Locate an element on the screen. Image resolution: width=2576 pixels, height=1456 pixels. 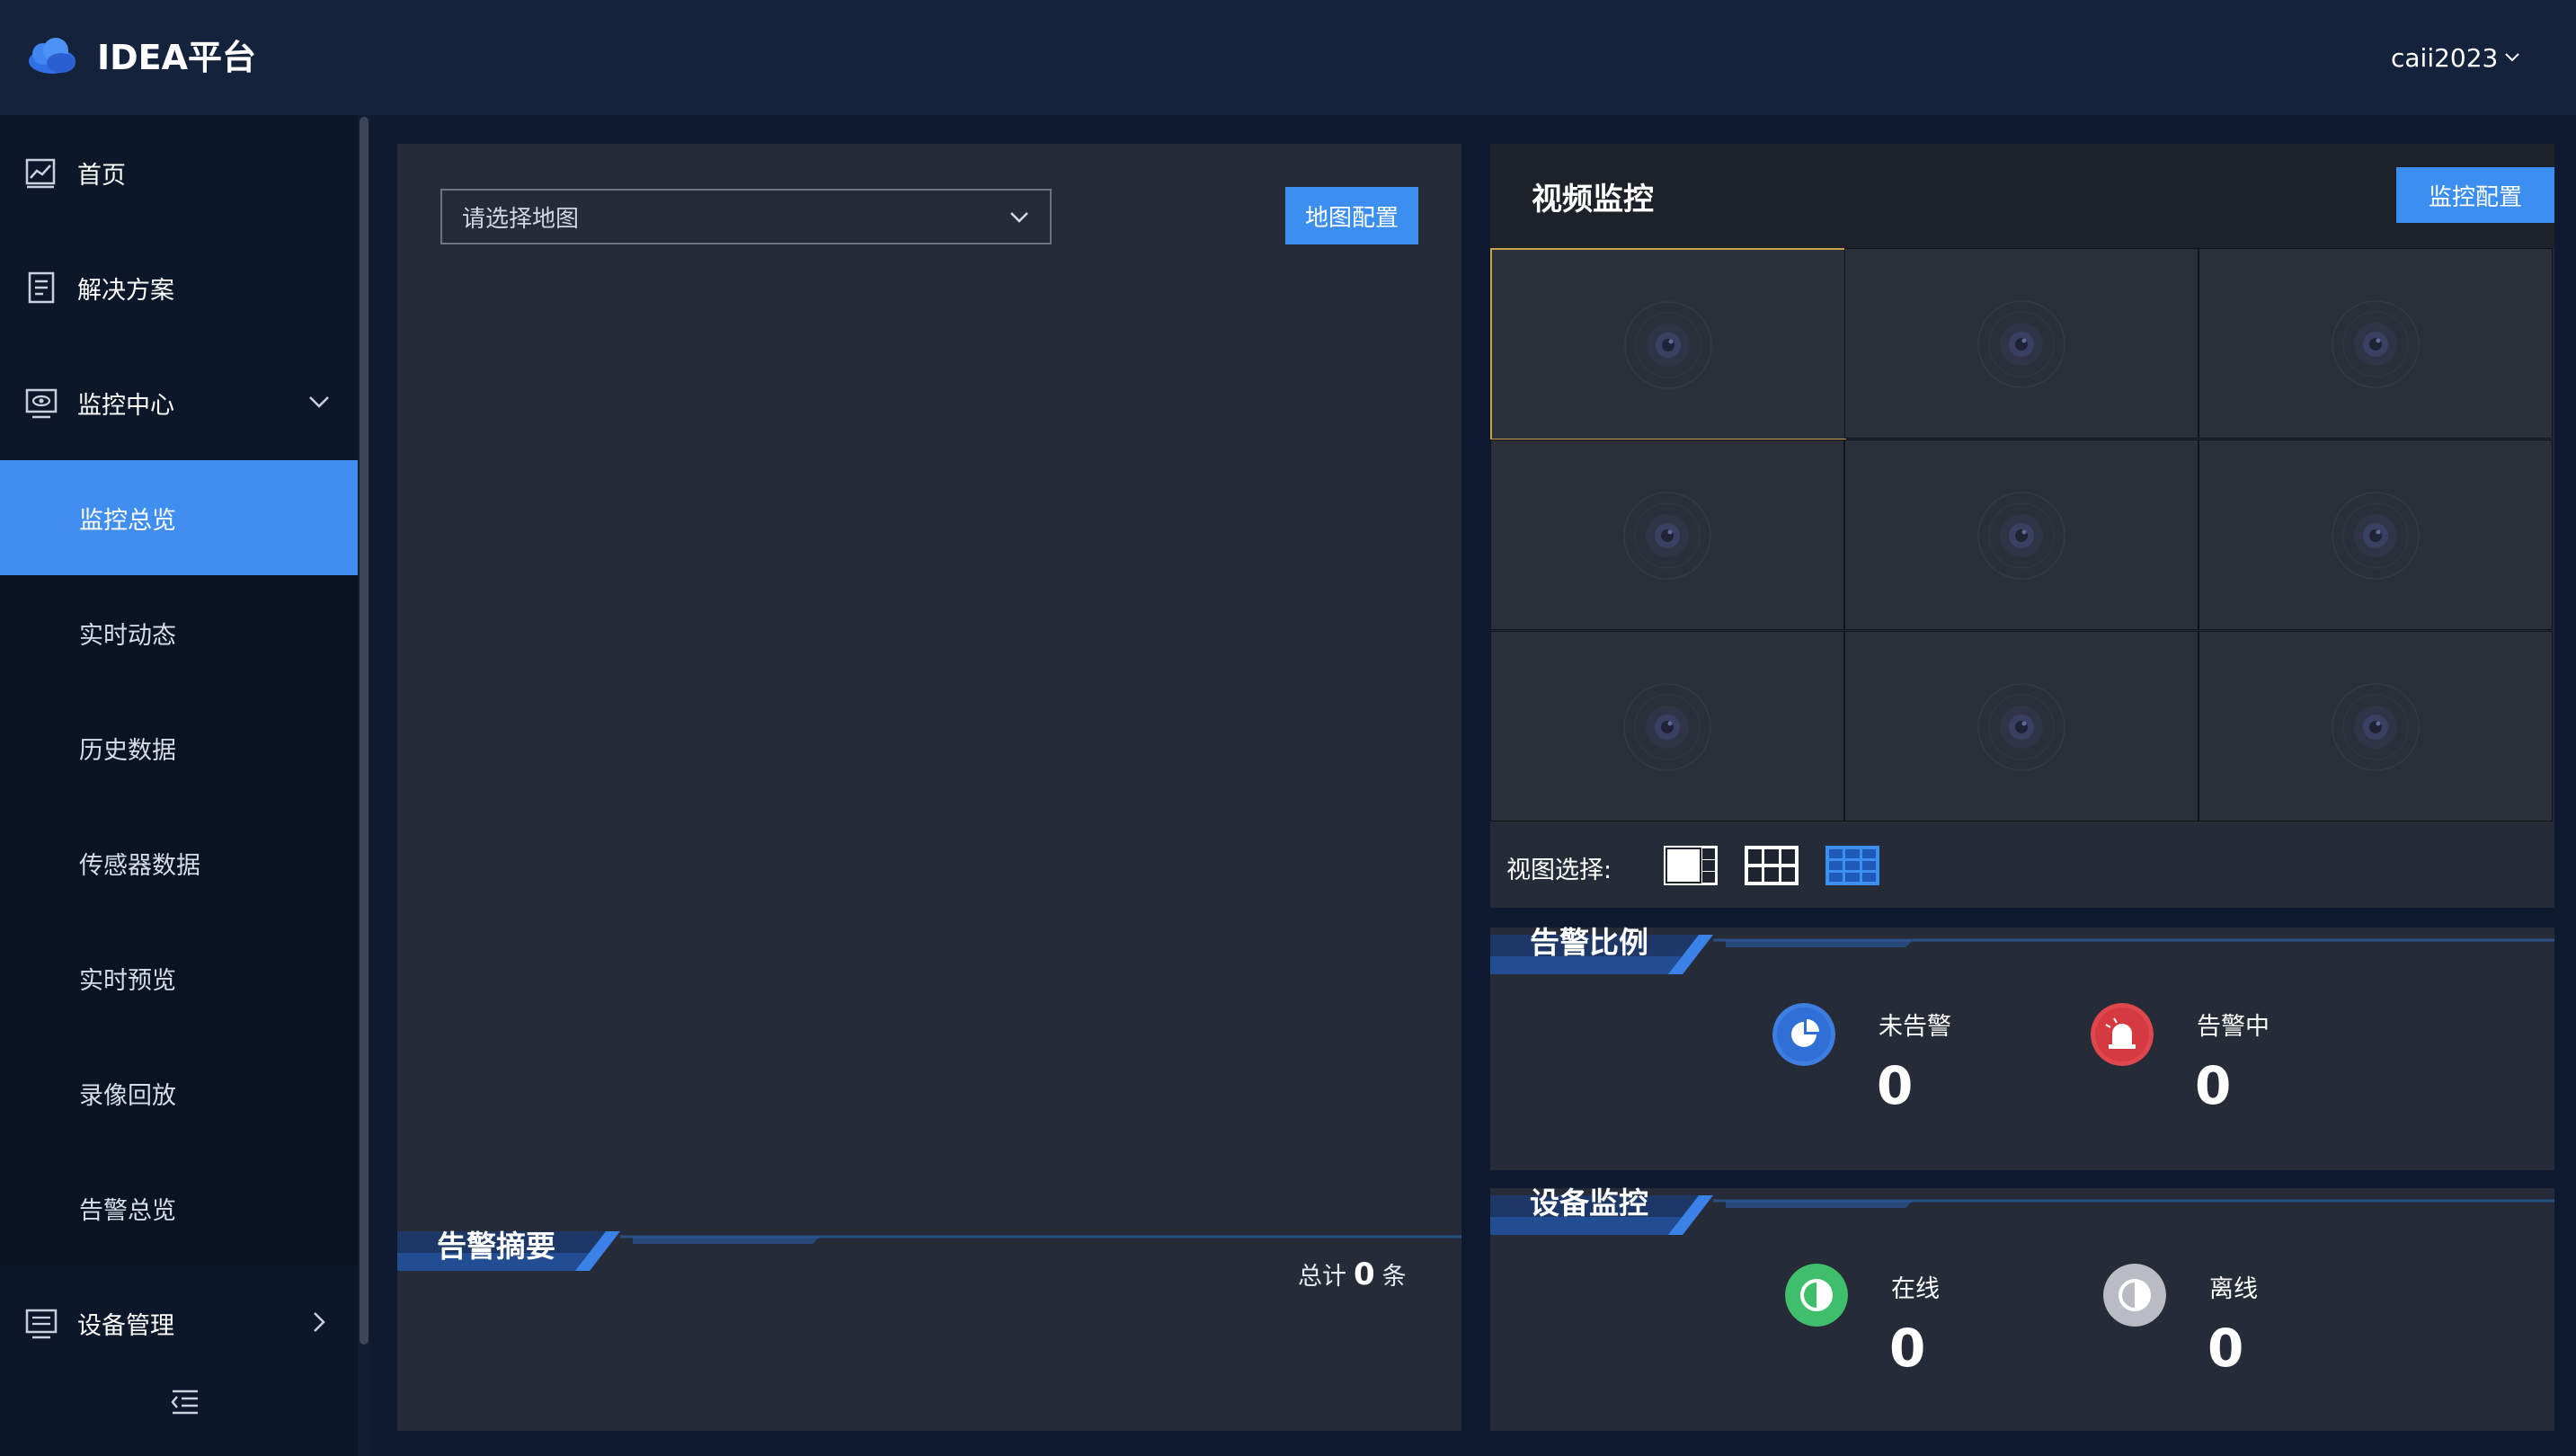
sidebar-item-label: 历史数据 is located at coordinates (127, 751).